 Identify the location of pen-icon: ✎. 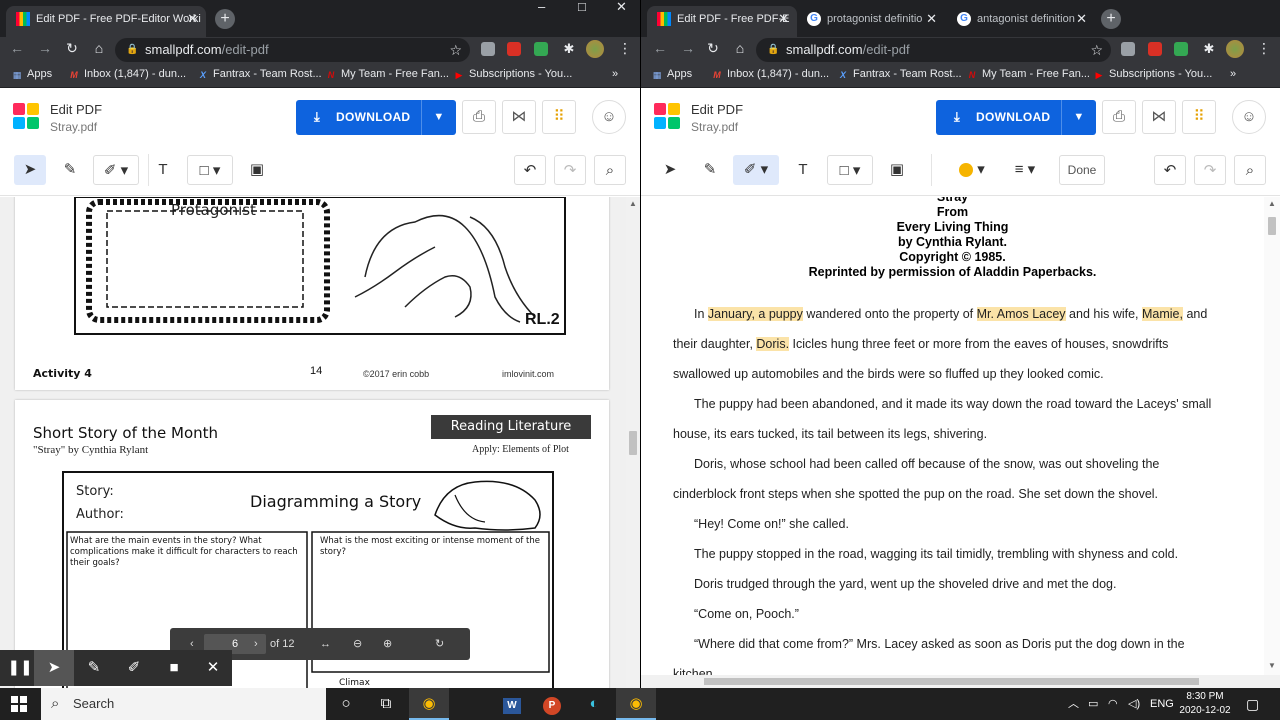
(94, 668).